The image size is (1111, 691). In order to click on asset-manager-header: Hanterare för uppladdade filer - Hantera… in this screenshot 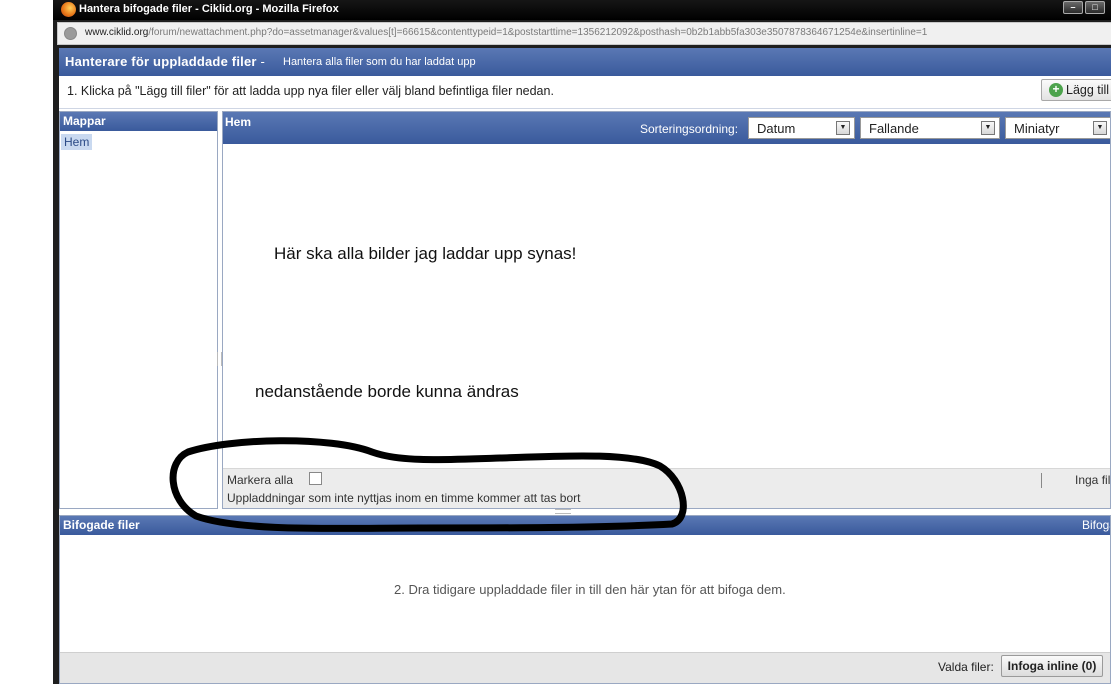, I will do `click(585, 62)`.